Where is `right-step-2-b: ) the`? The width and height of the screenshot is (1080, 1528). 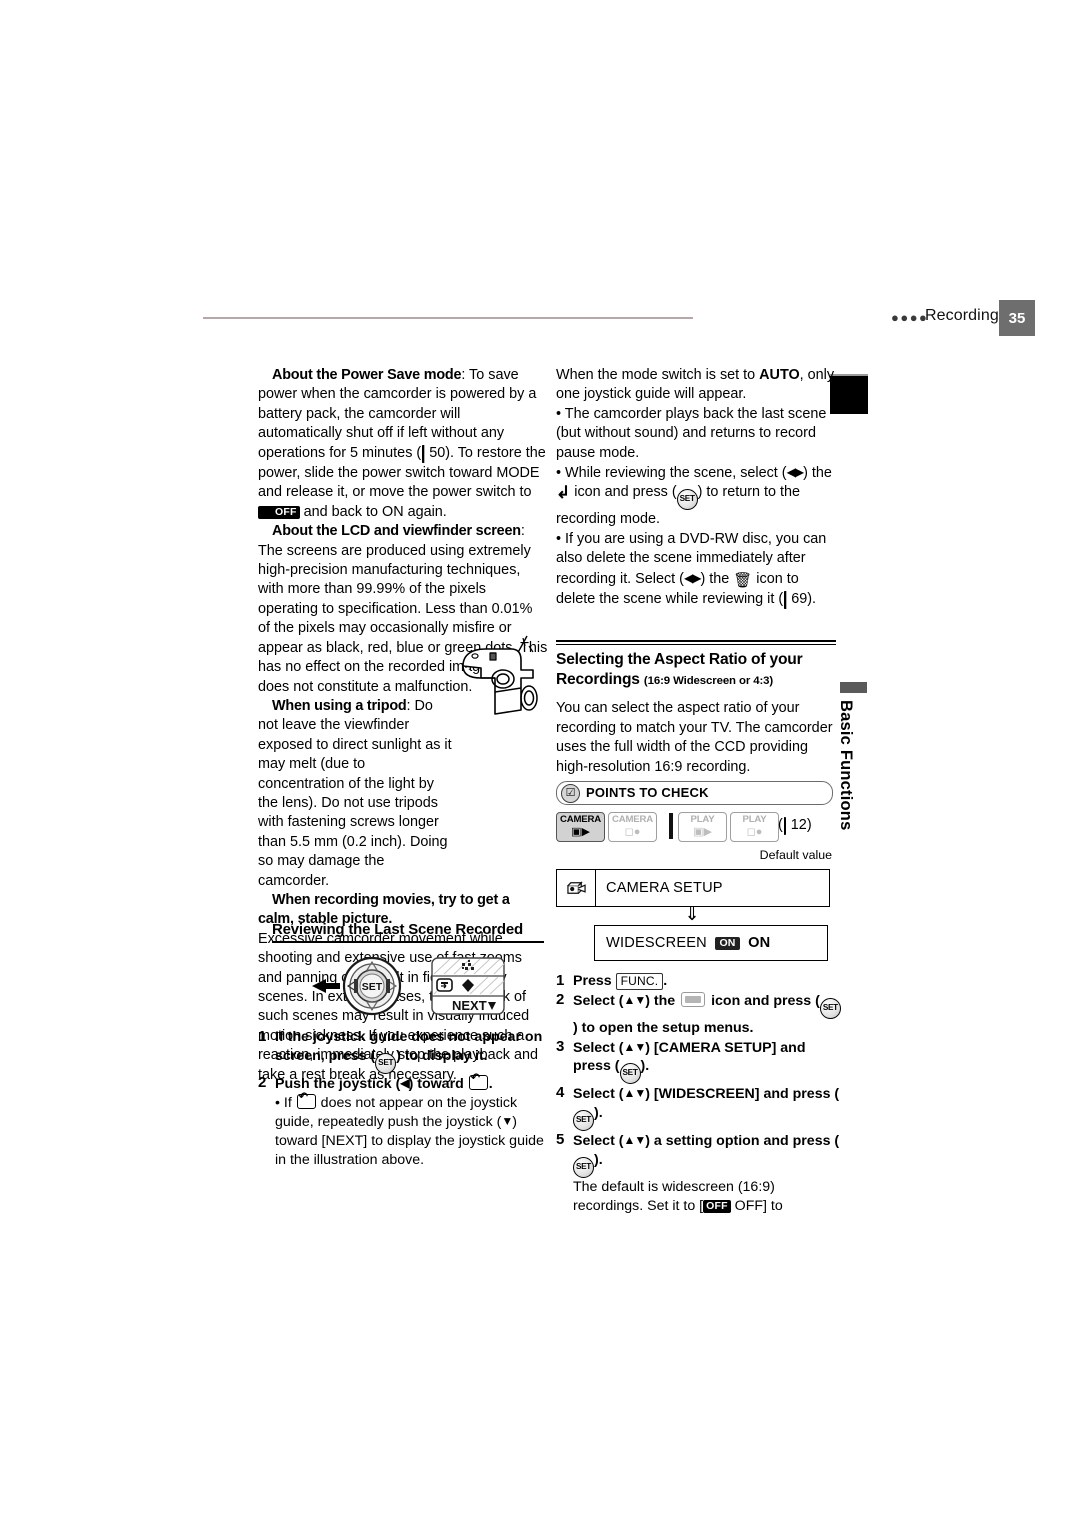
right-step-2-b: ) the is located at coordinates (662, 1000).